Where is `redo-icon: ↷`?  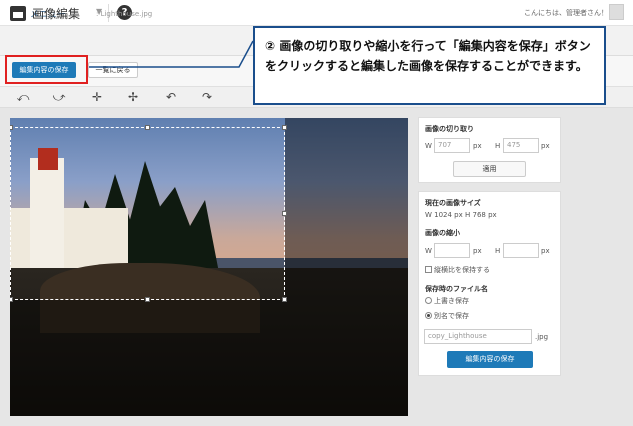 redo-icon: ↷ is located at coordinates (207, 97).